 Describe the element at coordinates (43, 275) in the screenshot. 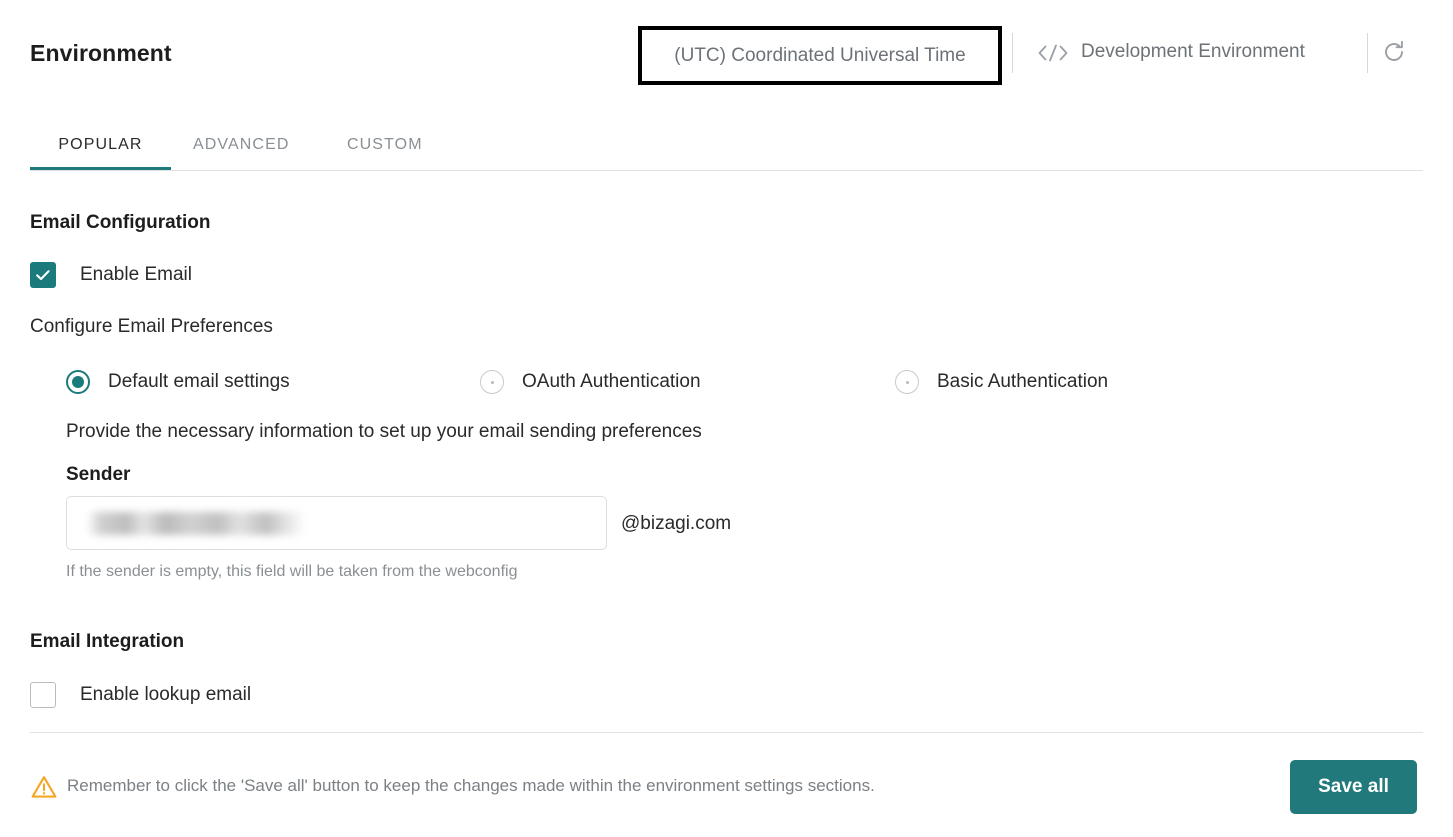

I see `enable-email-checkbox` at that location.